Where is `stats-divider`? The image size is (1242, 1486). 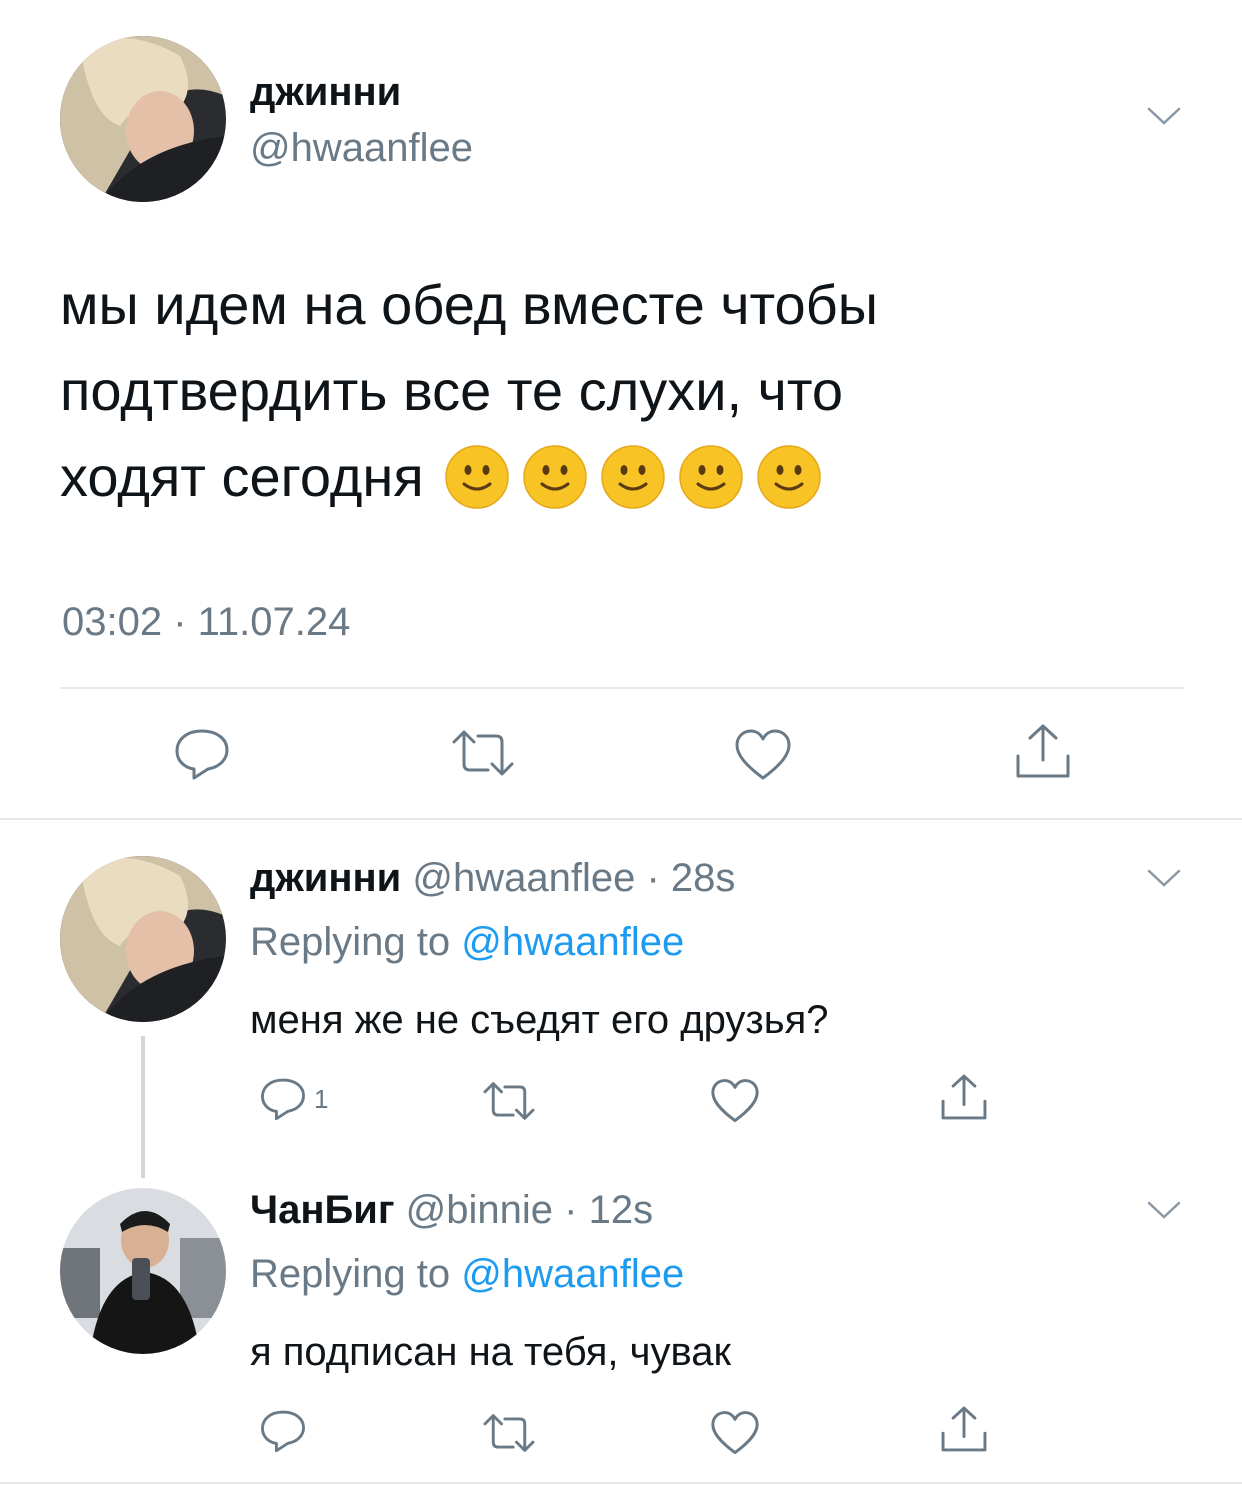
stats-divider is located at coordinates (622, 688).